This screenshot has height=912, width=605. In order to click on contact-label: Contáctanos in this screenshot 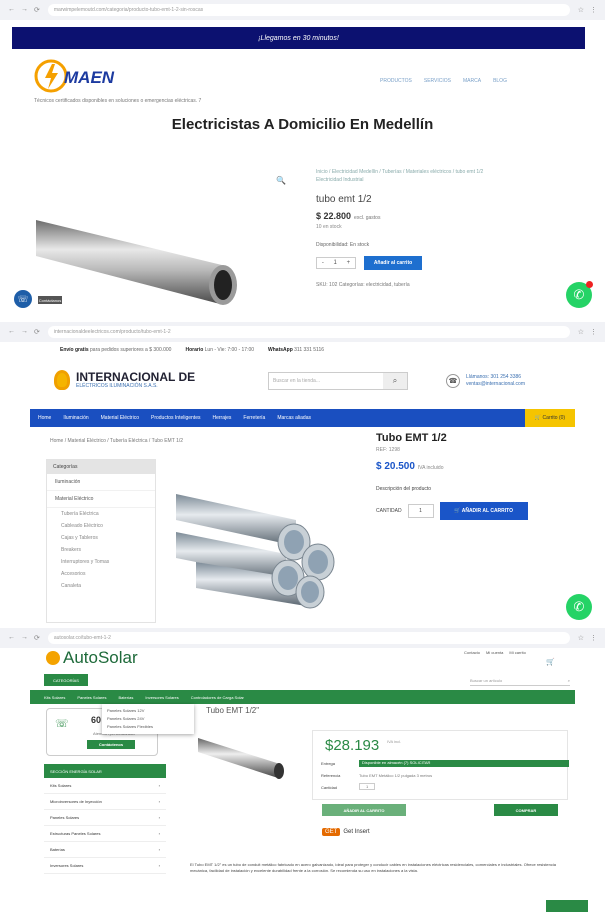, I will do `click(50, 300)`.